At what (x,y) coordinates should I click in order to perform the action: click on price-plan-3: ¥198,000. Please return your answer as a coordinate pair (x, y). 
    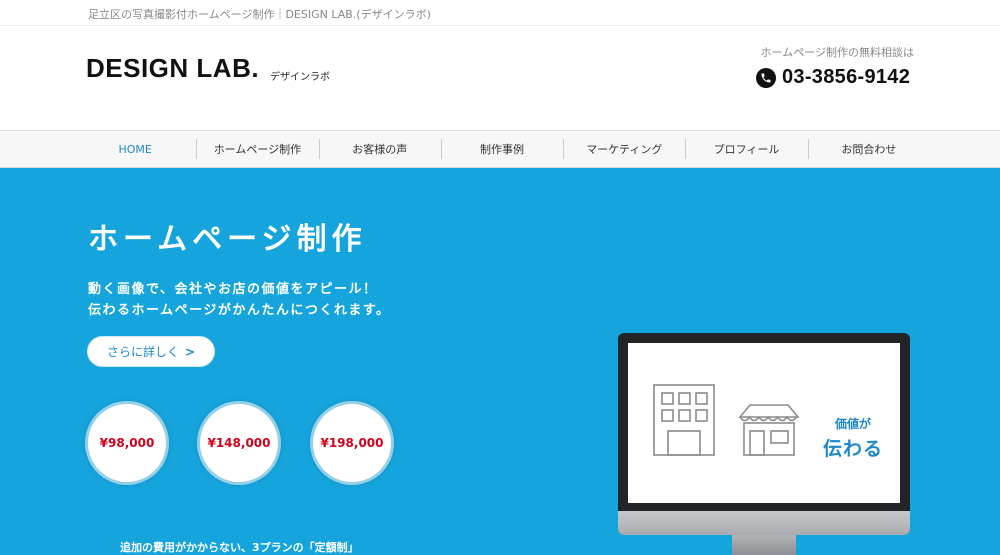
    Looking at the image, I should click on (352, 443).